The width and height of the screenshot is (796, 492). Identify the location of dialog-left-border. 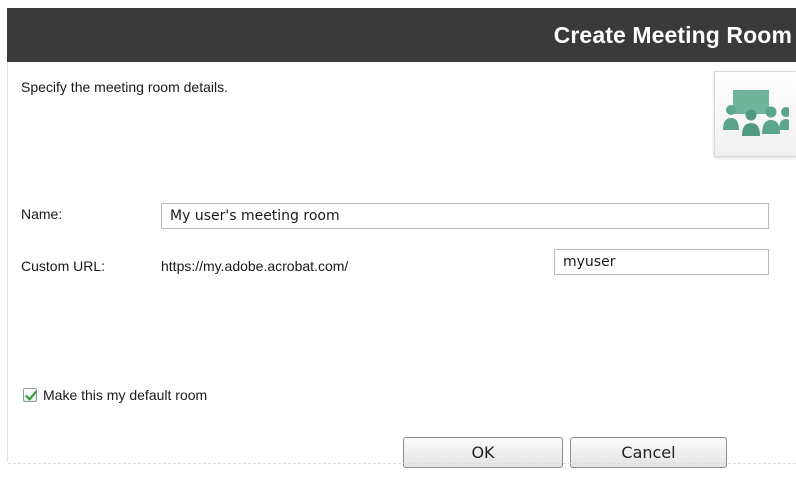
(7, 262).